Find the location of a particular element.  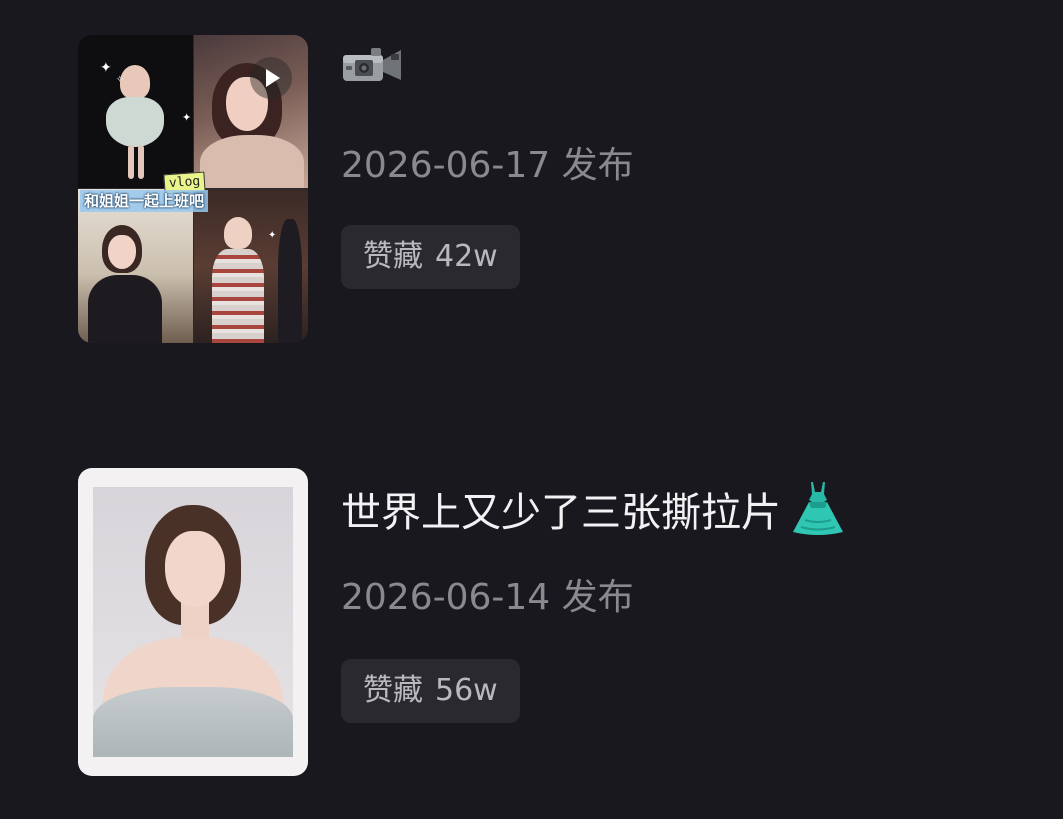

post-title-text: 世界上又少了三张撕拉片 is located at coordinates (561, 513).